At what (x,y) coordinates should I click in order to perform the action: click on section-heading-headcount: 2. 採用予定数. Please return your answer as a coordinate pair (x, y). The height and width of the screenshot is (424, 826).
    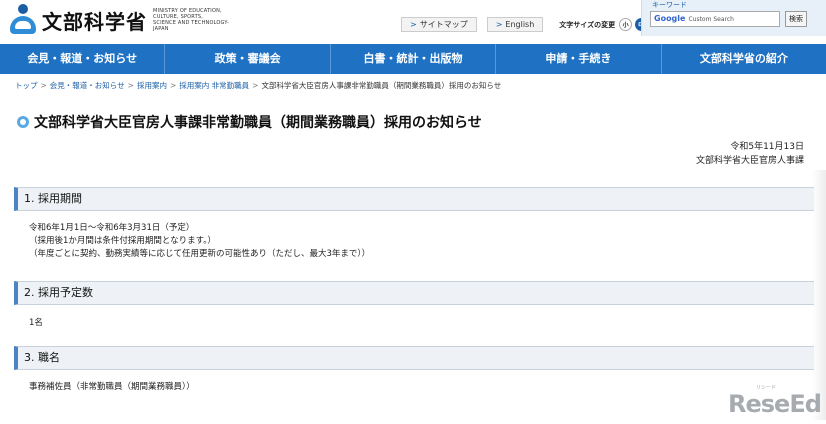
    Looking at the image, I should click on (414, 293).